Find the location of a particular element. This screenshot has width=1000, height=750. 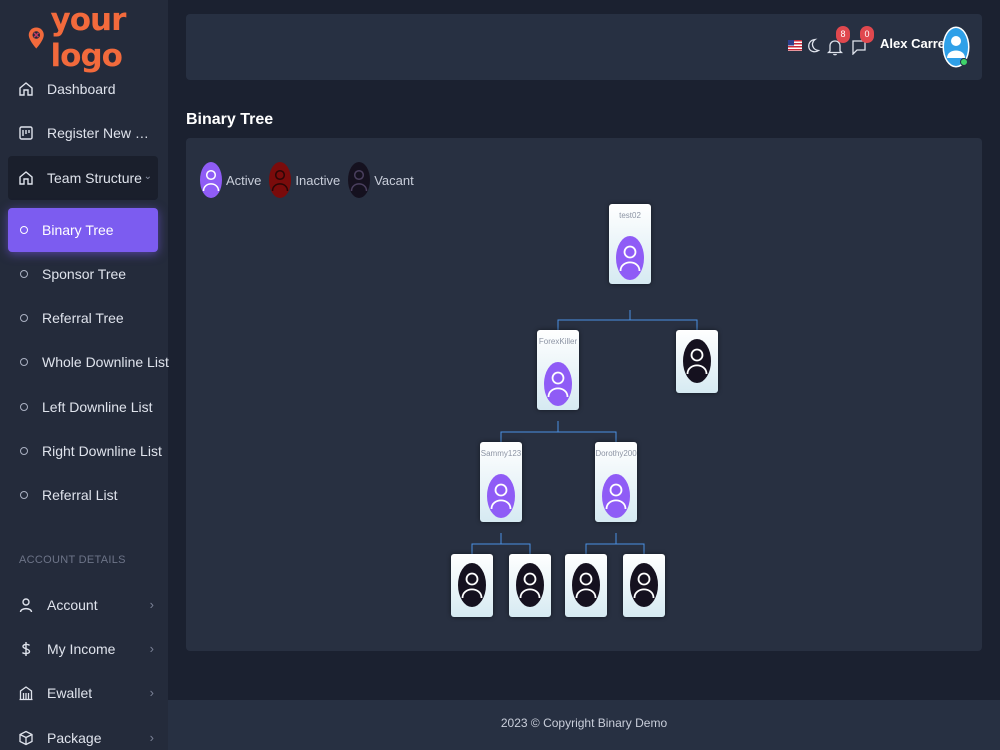

sidebar-subitem-label: Sponsor Tree is located at coordinates (84, 274).